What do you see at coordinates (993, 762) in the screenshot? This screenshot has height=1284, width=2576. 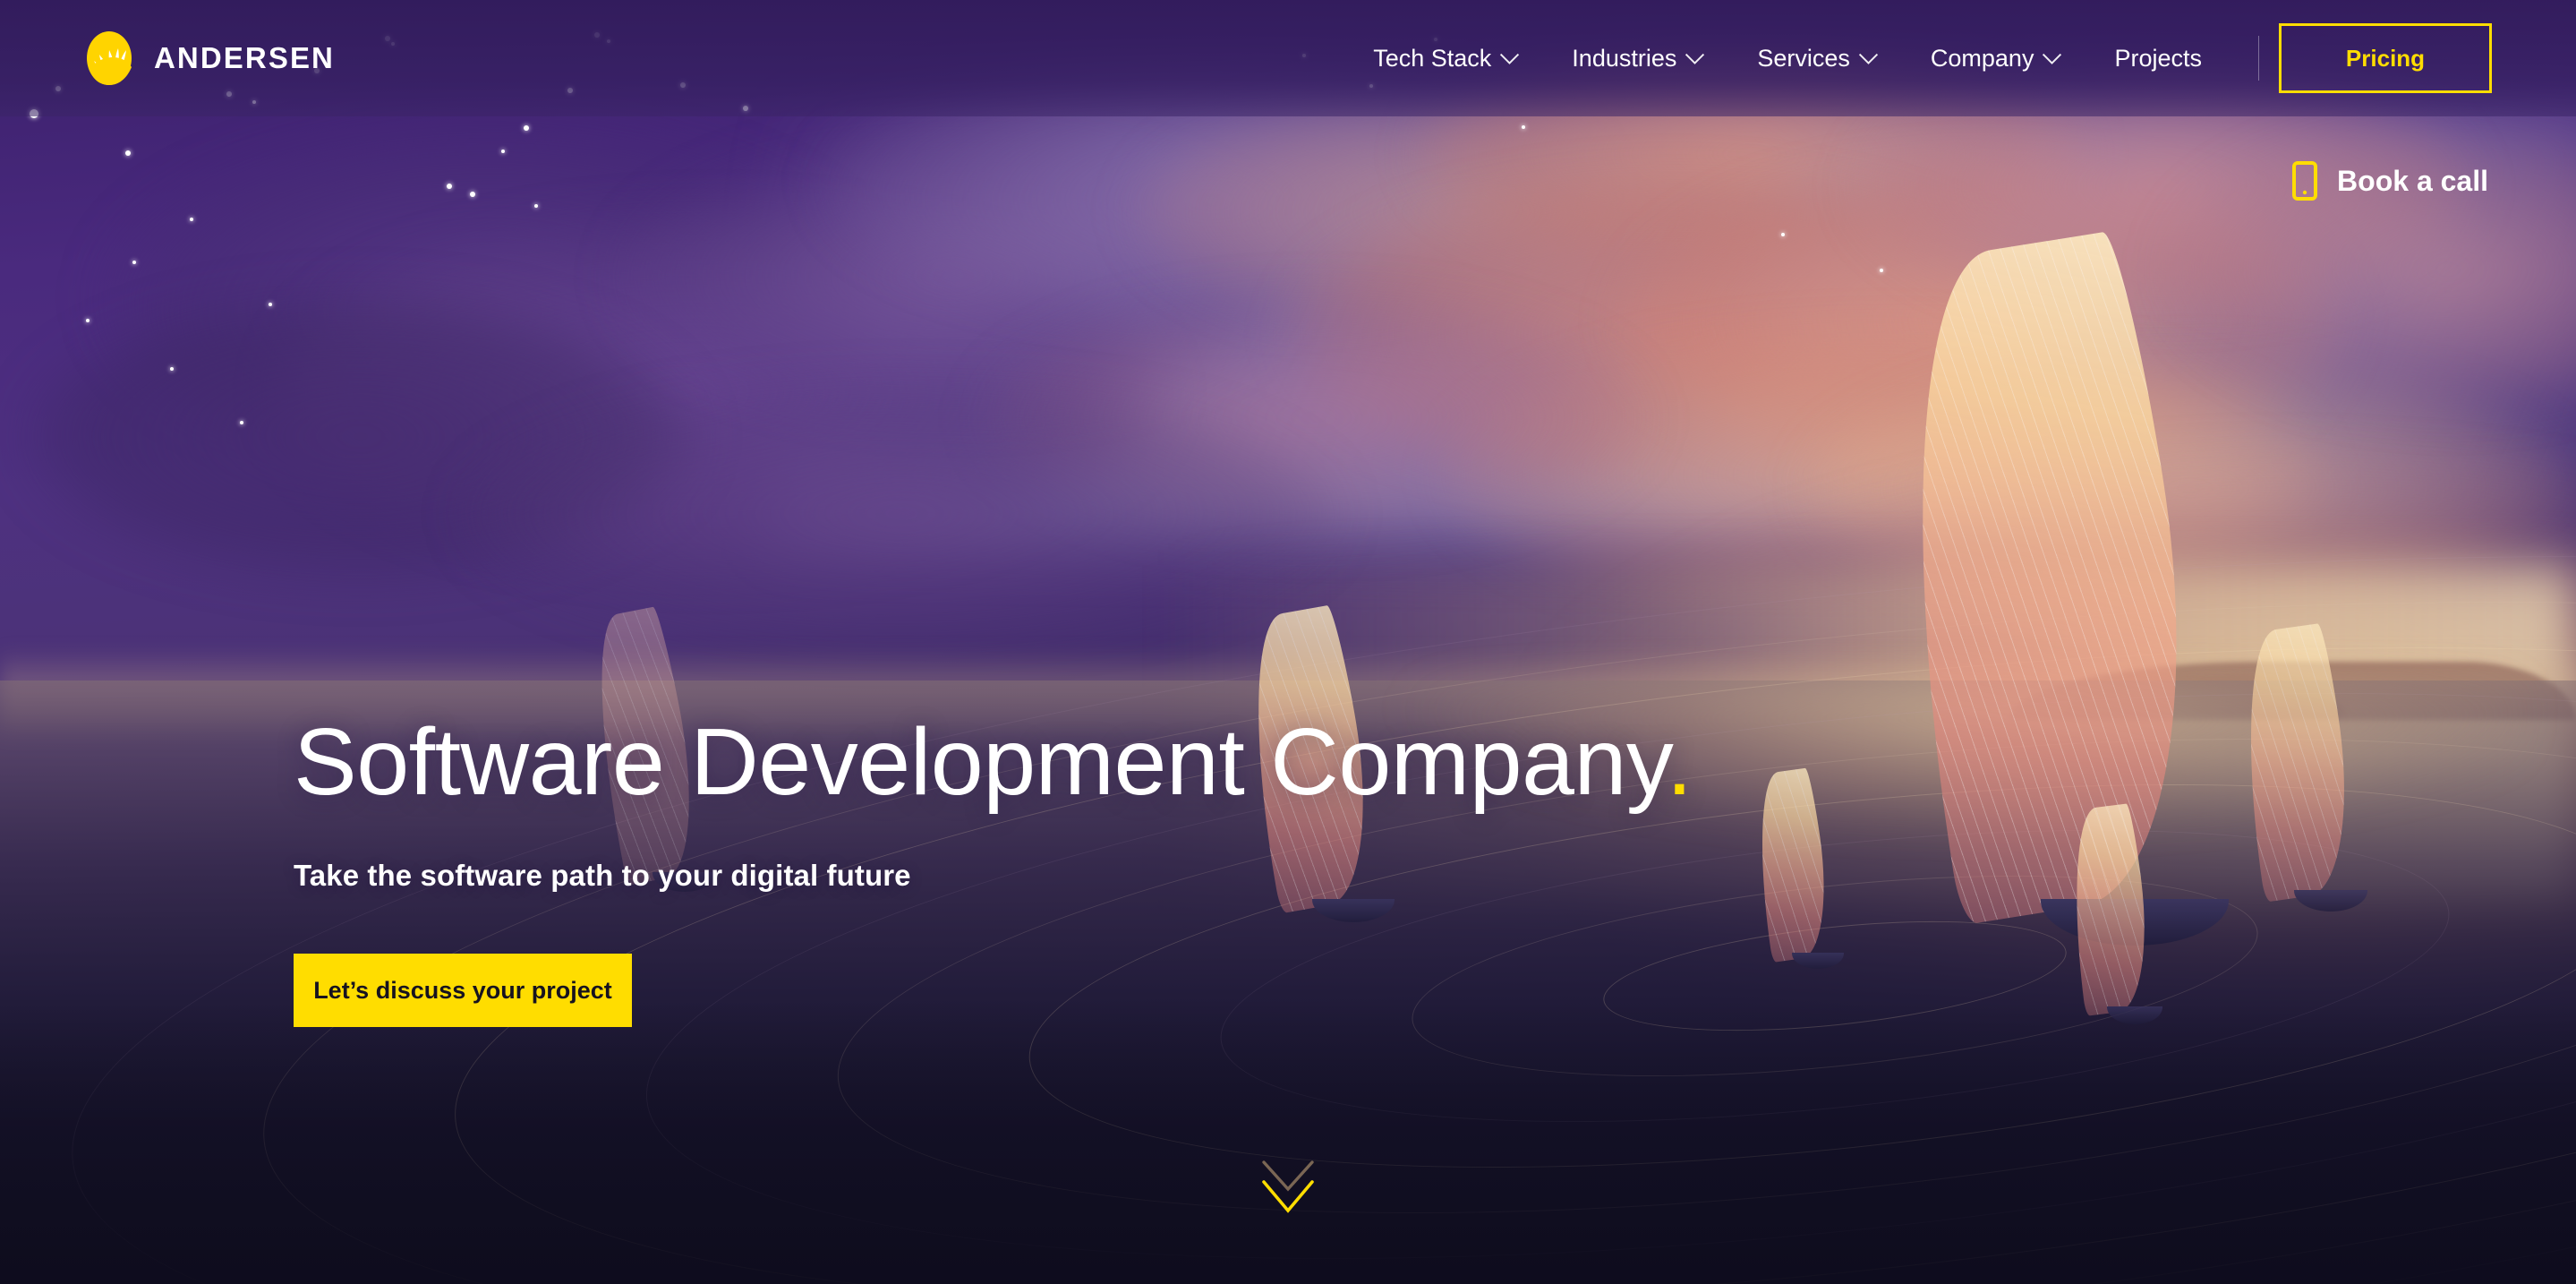 I see `hero-title: Software Development Company.` at bounding box center [993, 762].